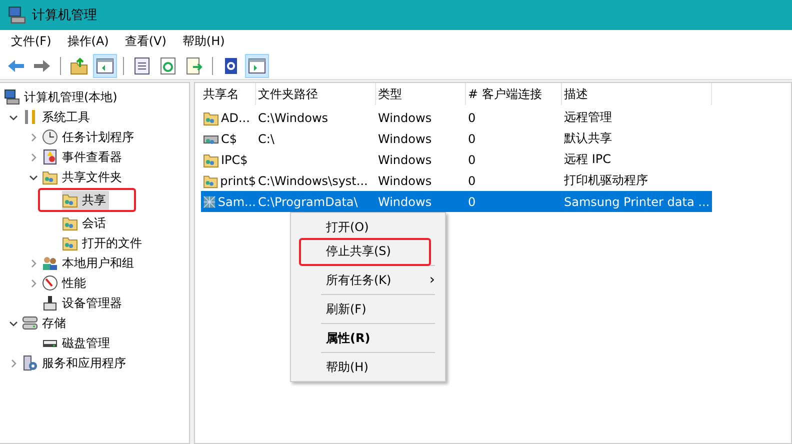  I want to click on column-header: 类型, so click(421, 94).